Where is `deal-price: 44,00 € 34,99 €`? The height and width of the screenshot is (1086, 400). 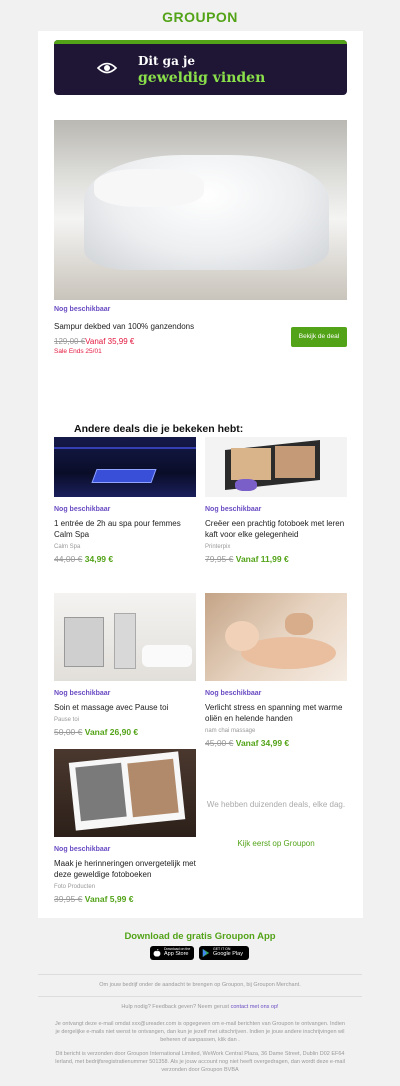
deal-price: 44,00 € 34,99 € is located at coordinates (125, 559).